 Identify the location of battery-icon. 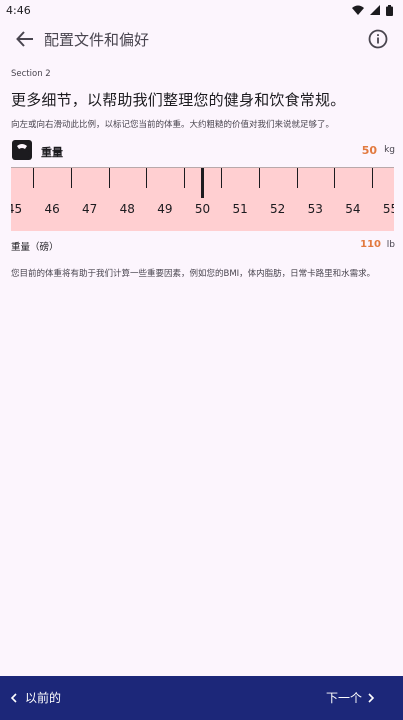
(389, 10).